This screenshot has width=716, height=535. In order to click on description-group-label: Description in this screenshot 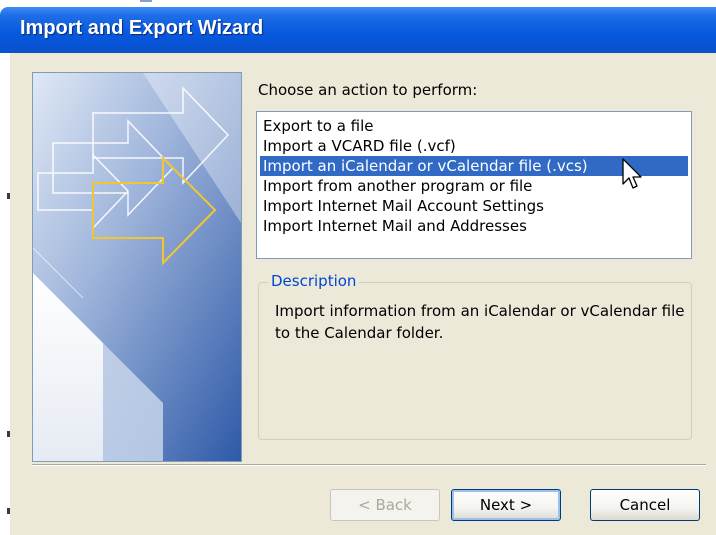, I will do `click(314, 281)`.